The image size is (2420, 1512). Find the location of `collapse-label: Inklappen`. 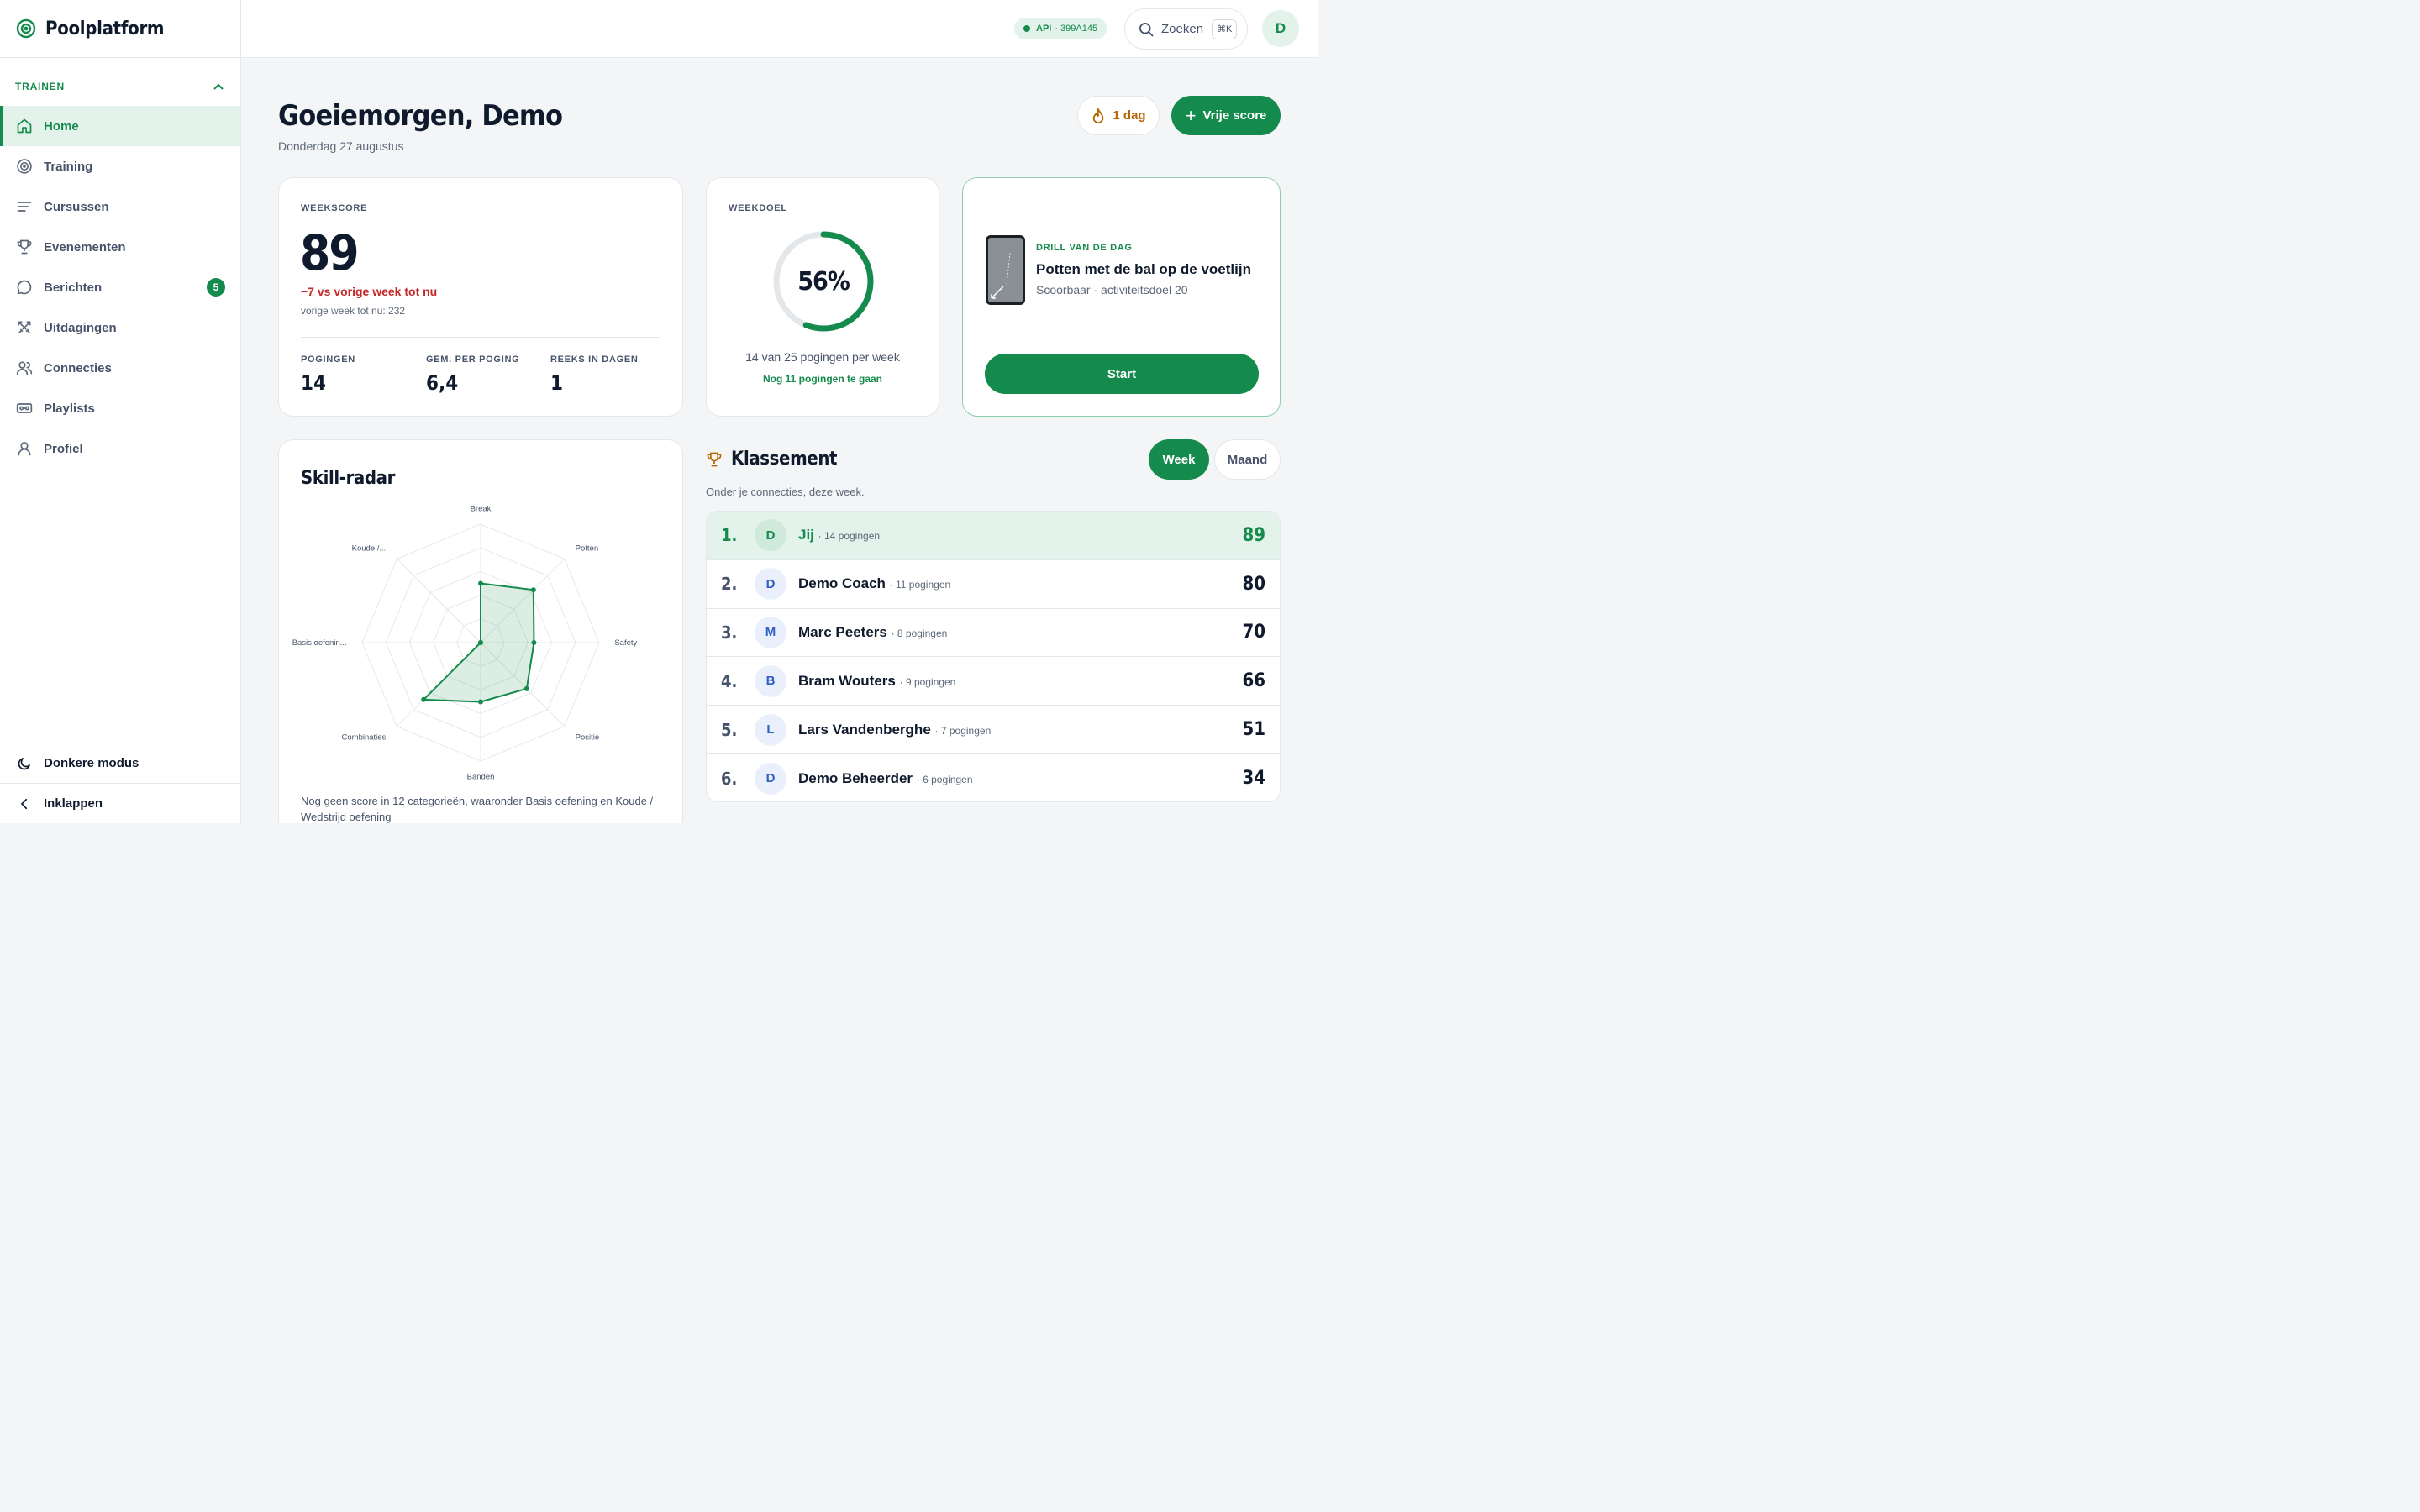

collapse-label: Inklappen is located at coordinates (73, 803).